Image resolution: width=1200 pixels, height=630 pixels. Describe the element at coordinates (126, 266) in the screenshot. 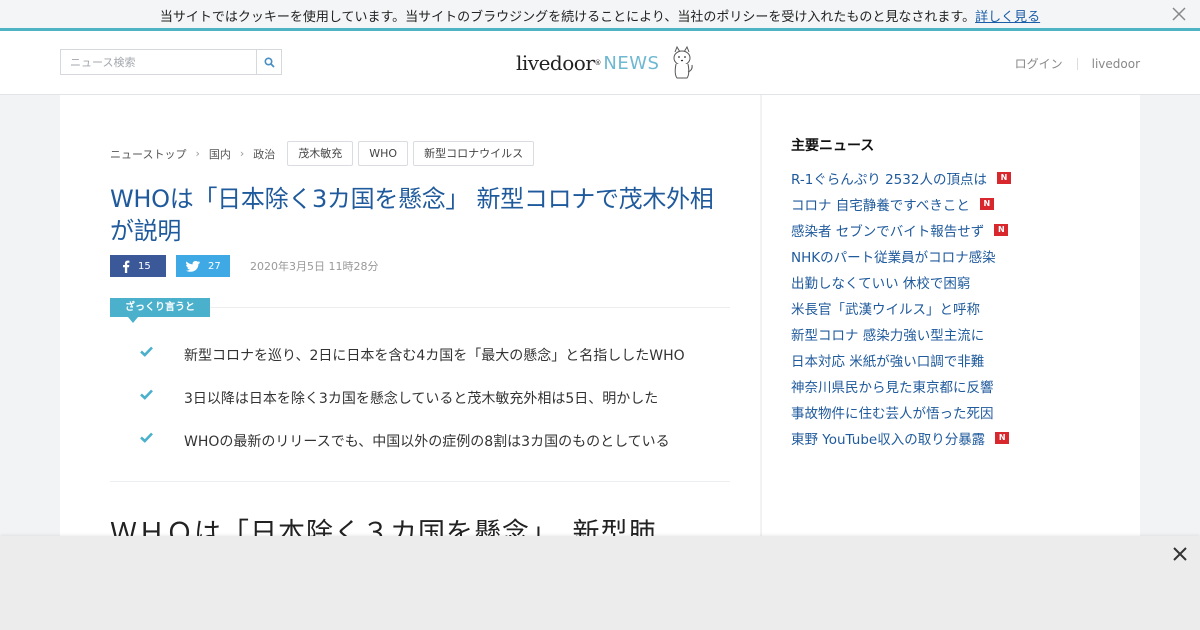

I see `facebook-icon` at that location.